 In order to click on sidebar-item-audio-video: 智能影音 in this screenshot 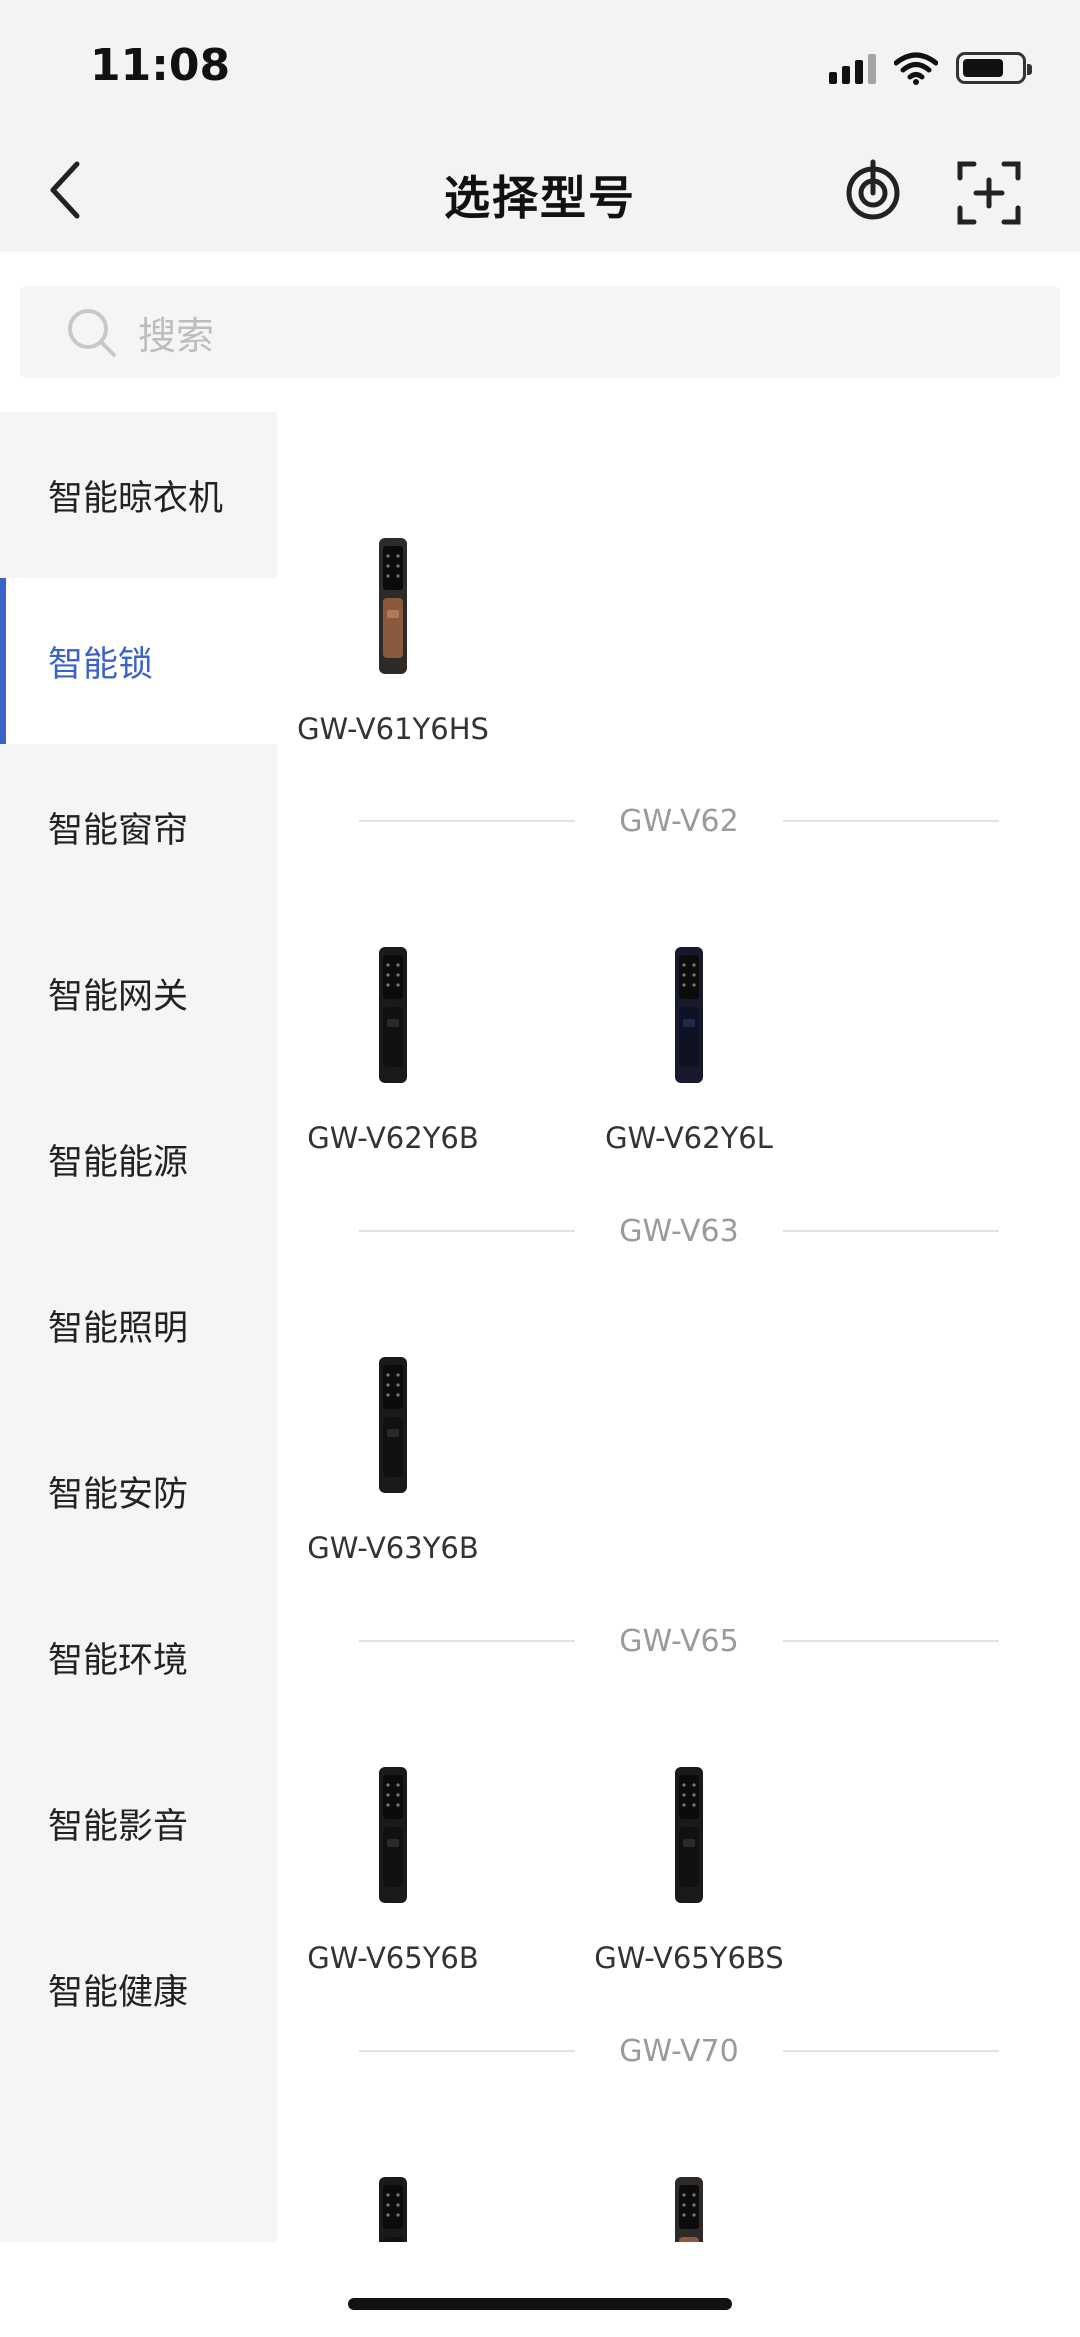, I will do `click(138, 1823)`.